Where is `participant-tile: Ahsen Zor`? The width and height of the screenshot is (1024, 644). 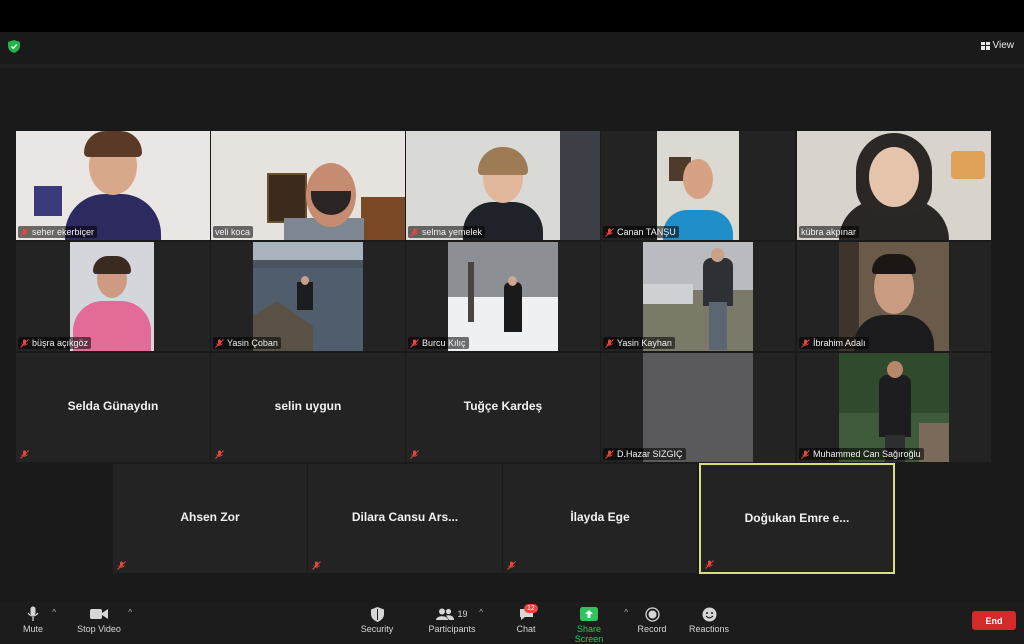 participant-tile: Ahsen Zor is located at coordinates (210, 518).